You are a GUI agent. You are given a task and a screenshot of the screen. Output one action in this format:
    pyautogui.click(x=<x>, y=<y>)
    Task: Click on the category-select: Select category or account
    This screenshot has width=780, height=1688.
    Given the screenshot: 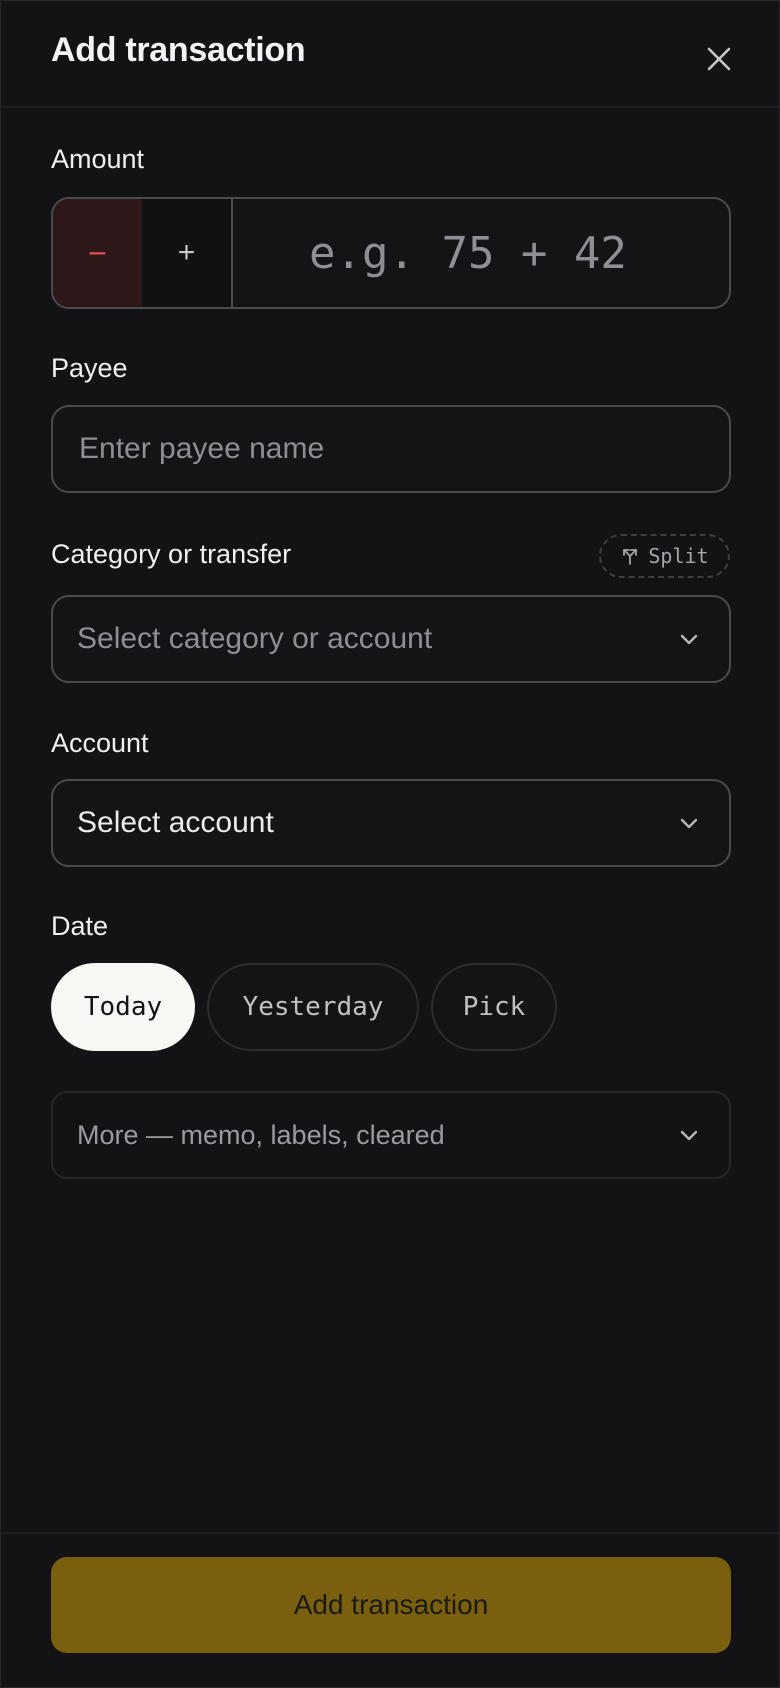 What is the action you would take?
    pyautogui.click(x=391, y=639)
    